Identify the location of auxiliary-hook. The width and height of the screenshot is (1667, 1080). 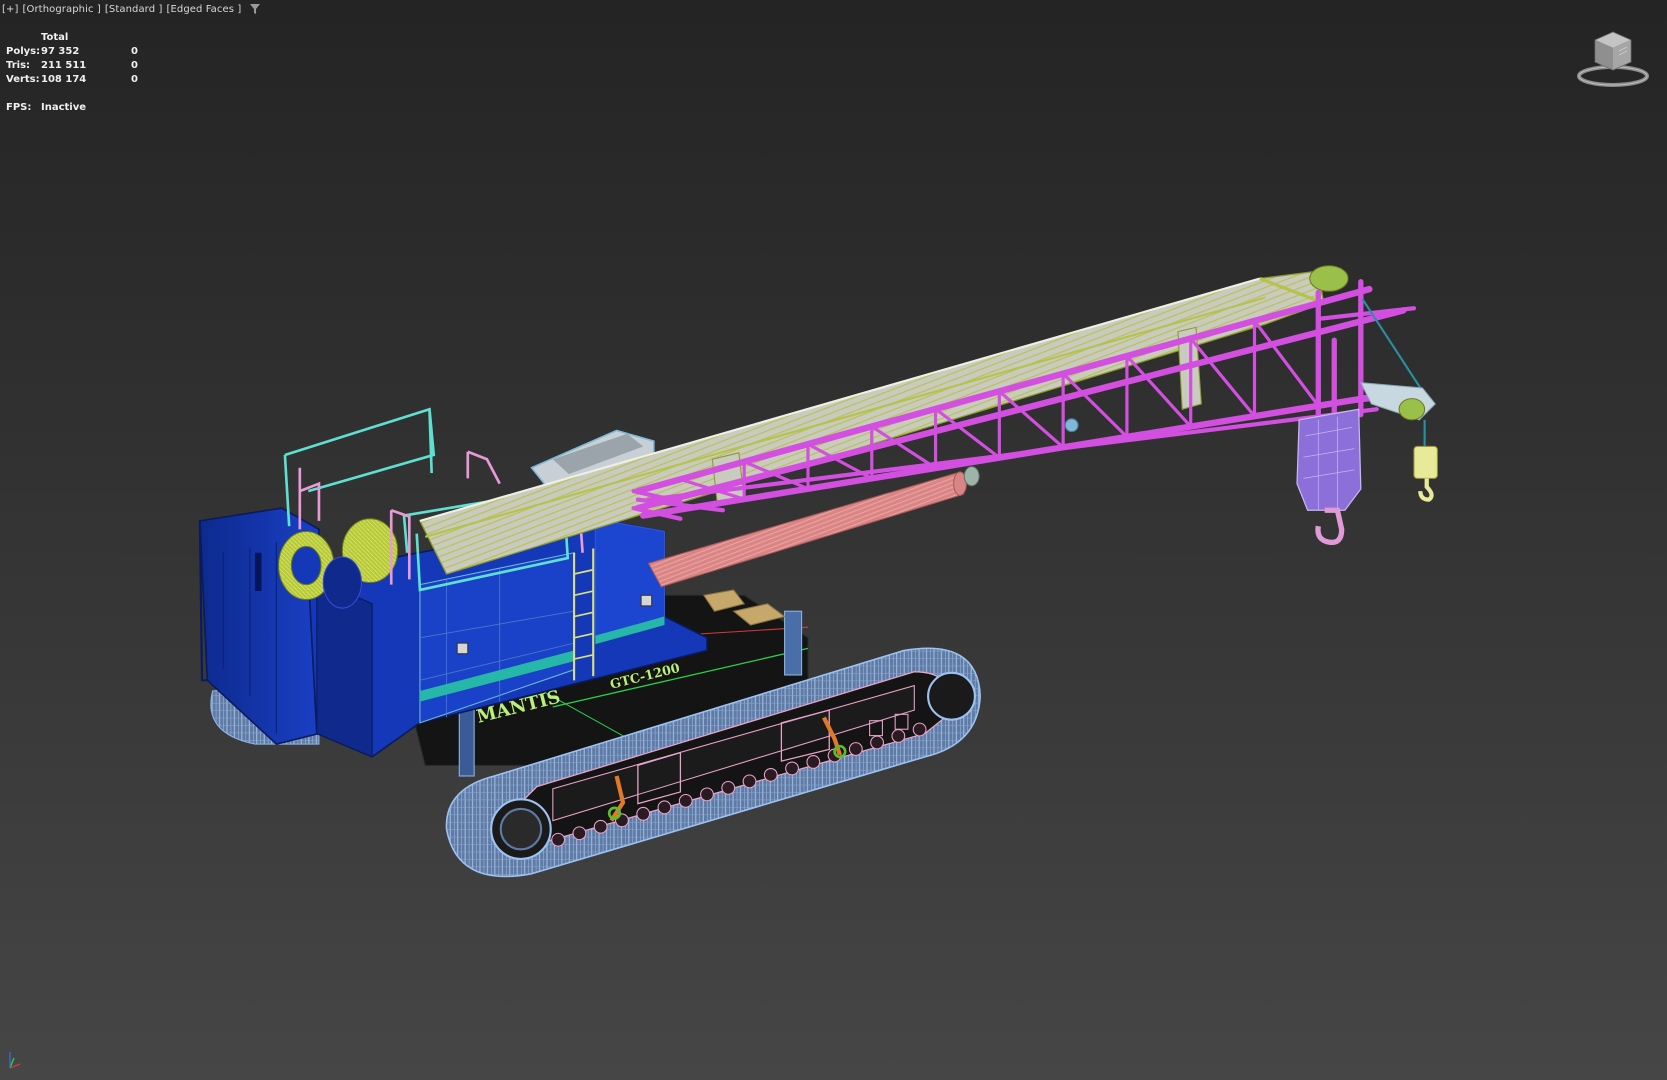
(1425, 460).